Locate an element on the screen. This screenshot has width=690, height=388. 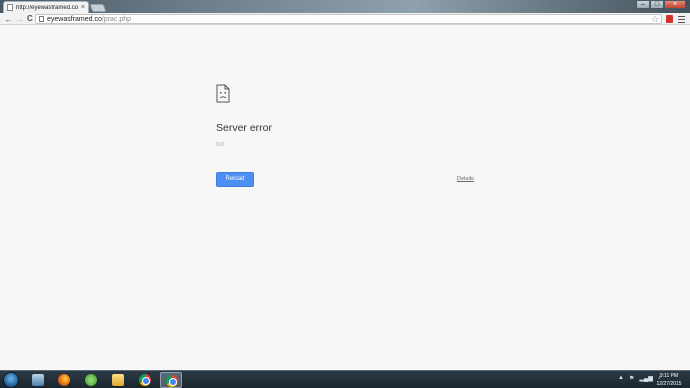
maximize-button: □ is located at coordinates (657, 4).